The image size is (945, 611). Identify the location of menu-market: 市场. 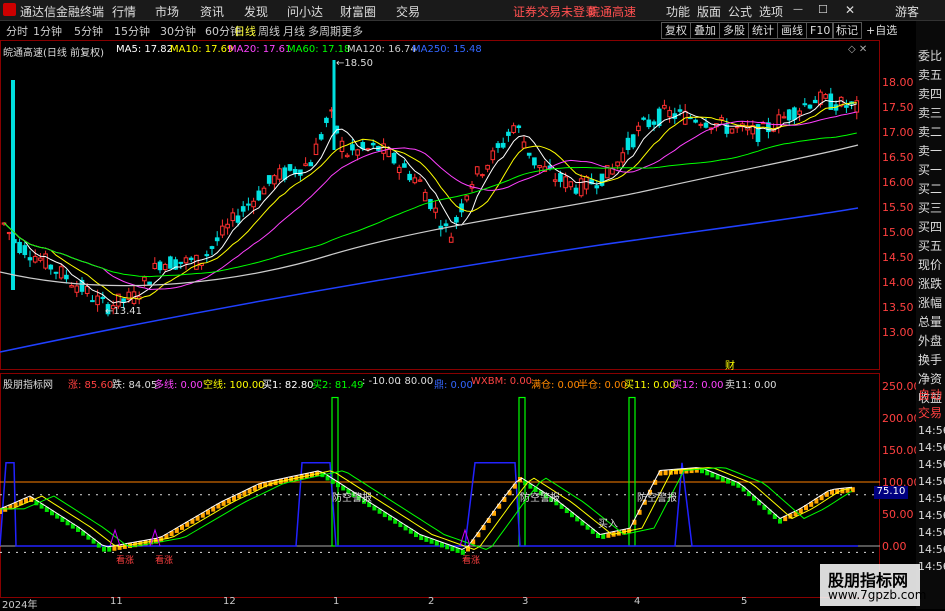
(167, 11).